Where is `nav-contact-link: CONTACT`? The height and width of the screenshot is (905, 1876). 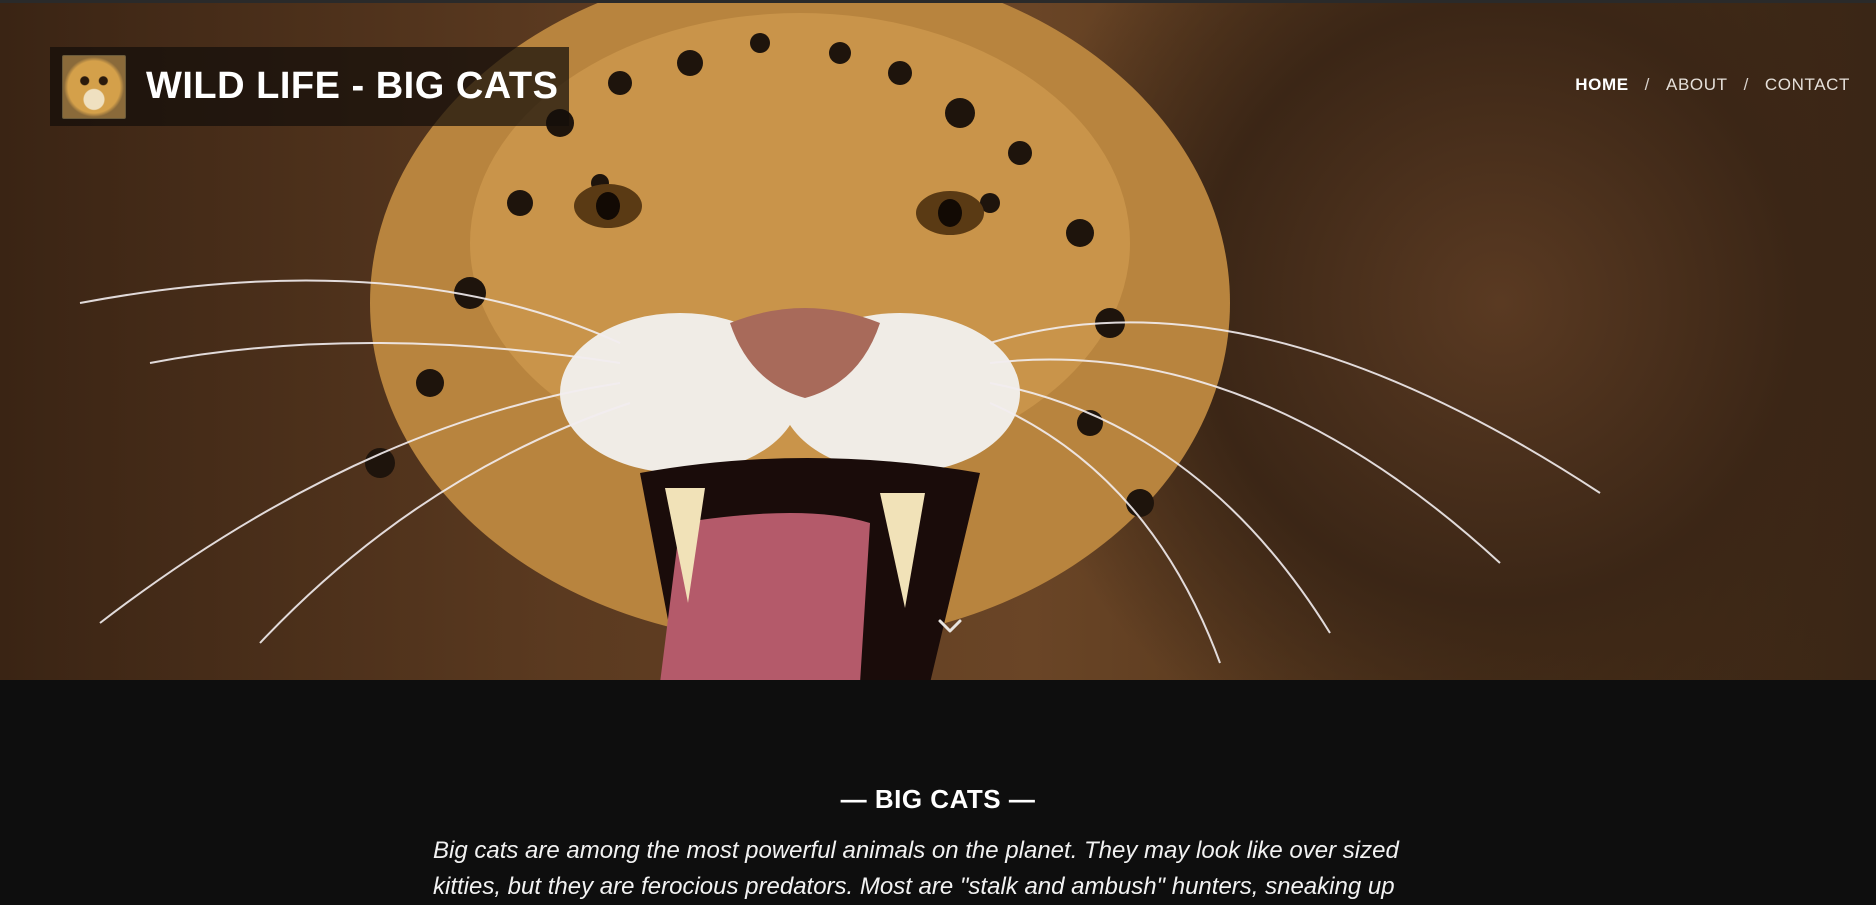 nav-contact-link: CONTACT is located at coordinates (1807, 85).